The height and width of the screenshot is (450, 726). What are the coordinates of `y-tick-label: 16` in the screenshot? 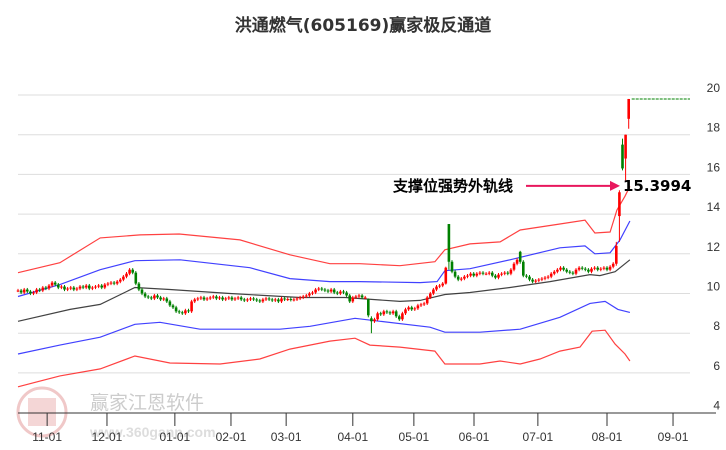 It's located at (714, 167).